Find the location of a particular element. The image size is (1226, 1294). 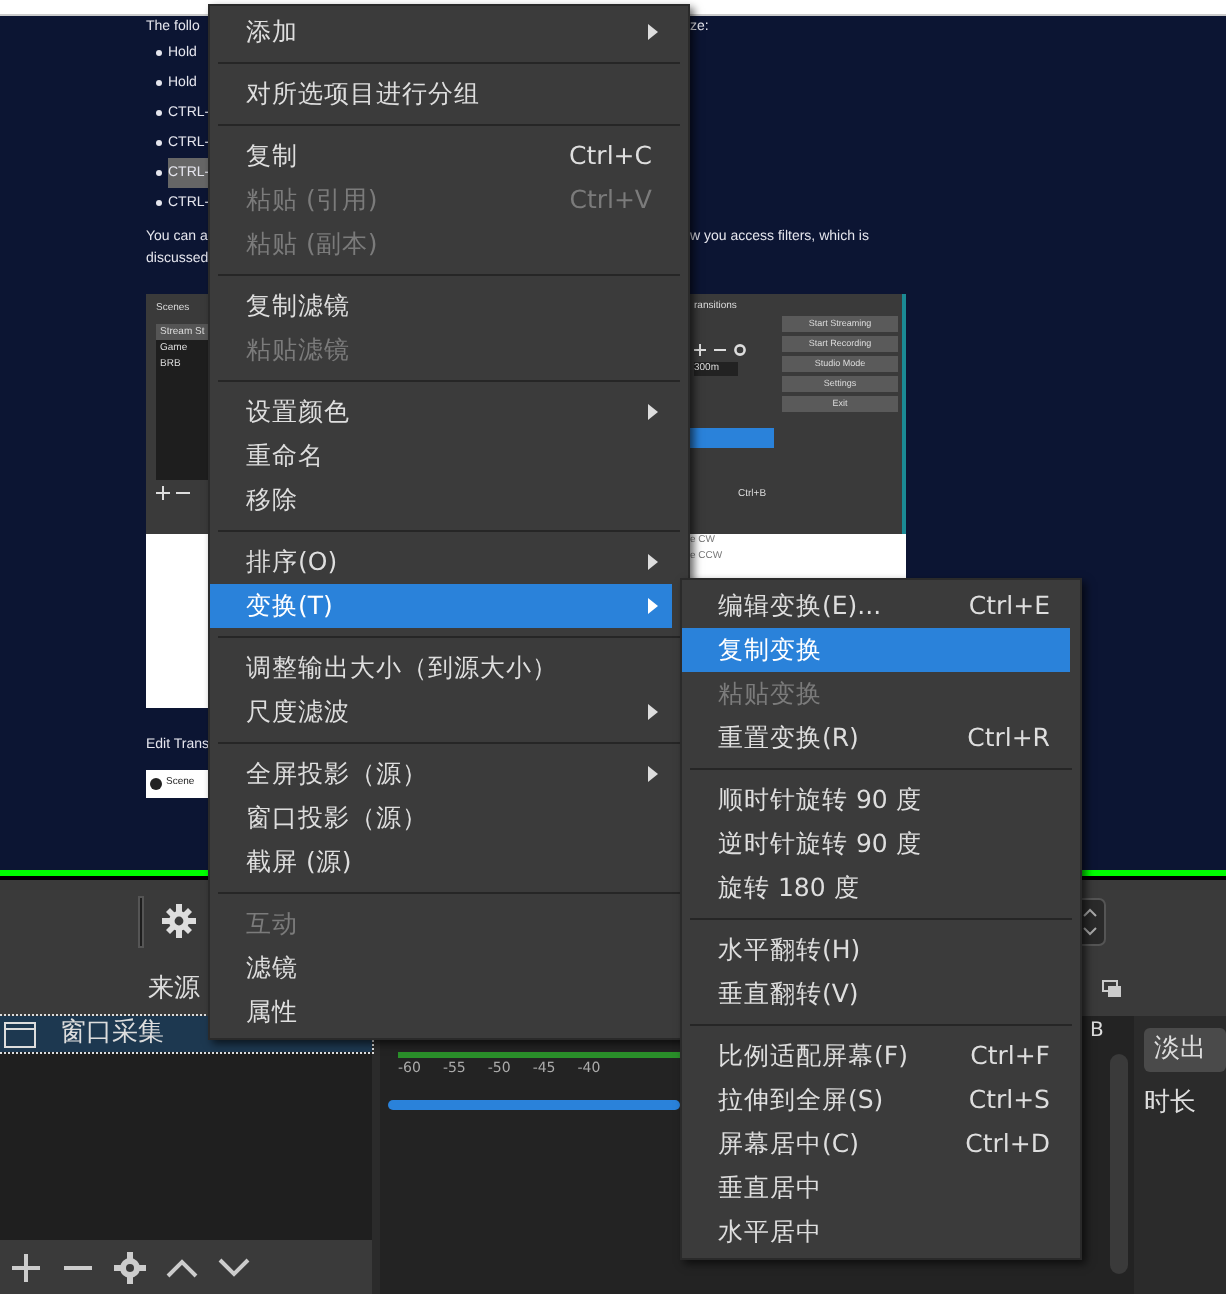

menu-item: 设置颜色 is located at coordinates (441, 412).